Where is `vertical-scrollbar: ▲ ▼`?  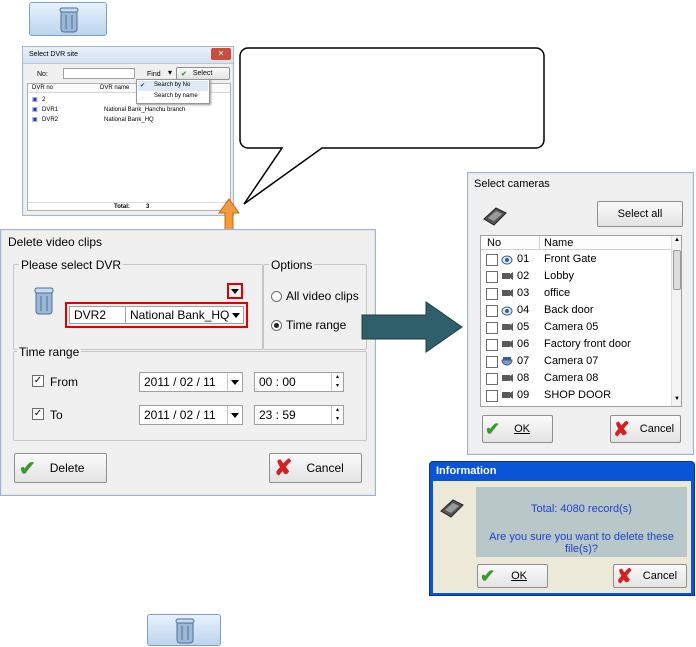
vertical-scrollbar: ▲ ▼ is located at coordinates (676, 321).